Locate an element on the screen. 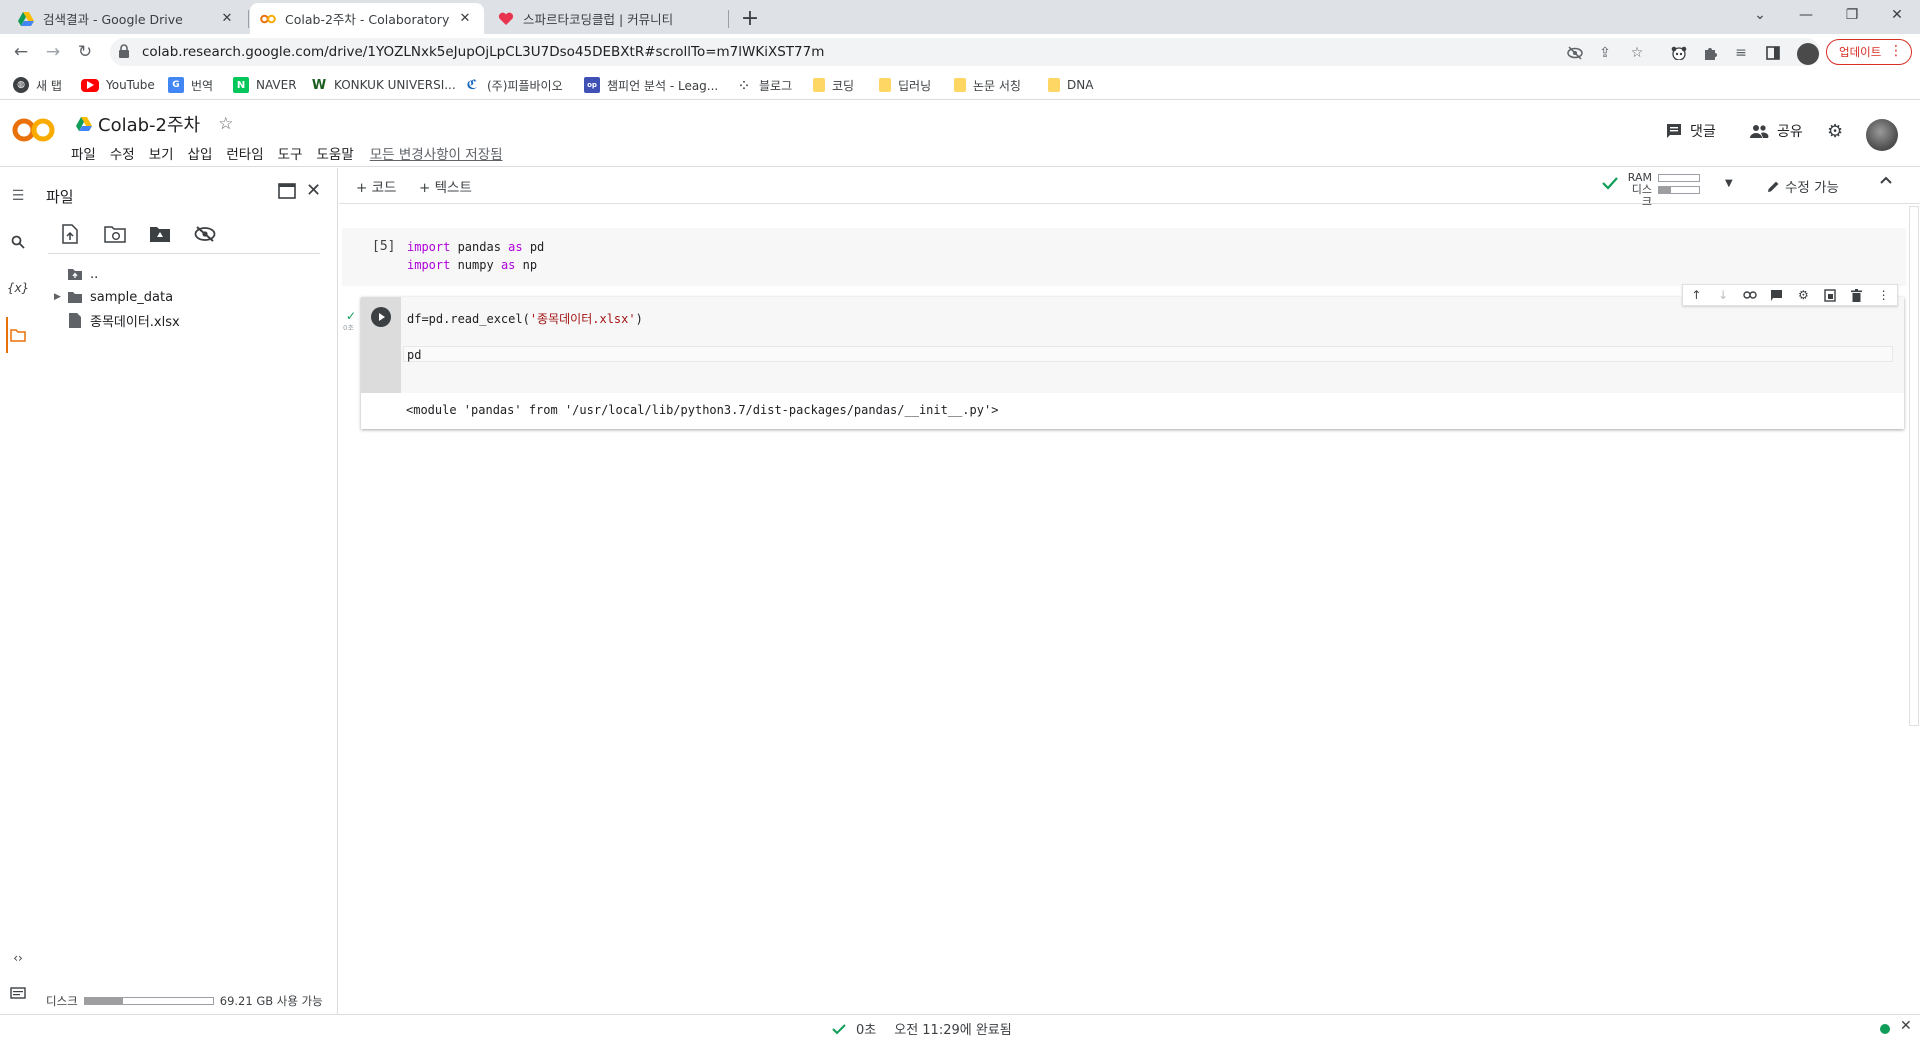  execution-status: 0초 오전 11:29에 완료됨 is located at coordinates (922, 1028).